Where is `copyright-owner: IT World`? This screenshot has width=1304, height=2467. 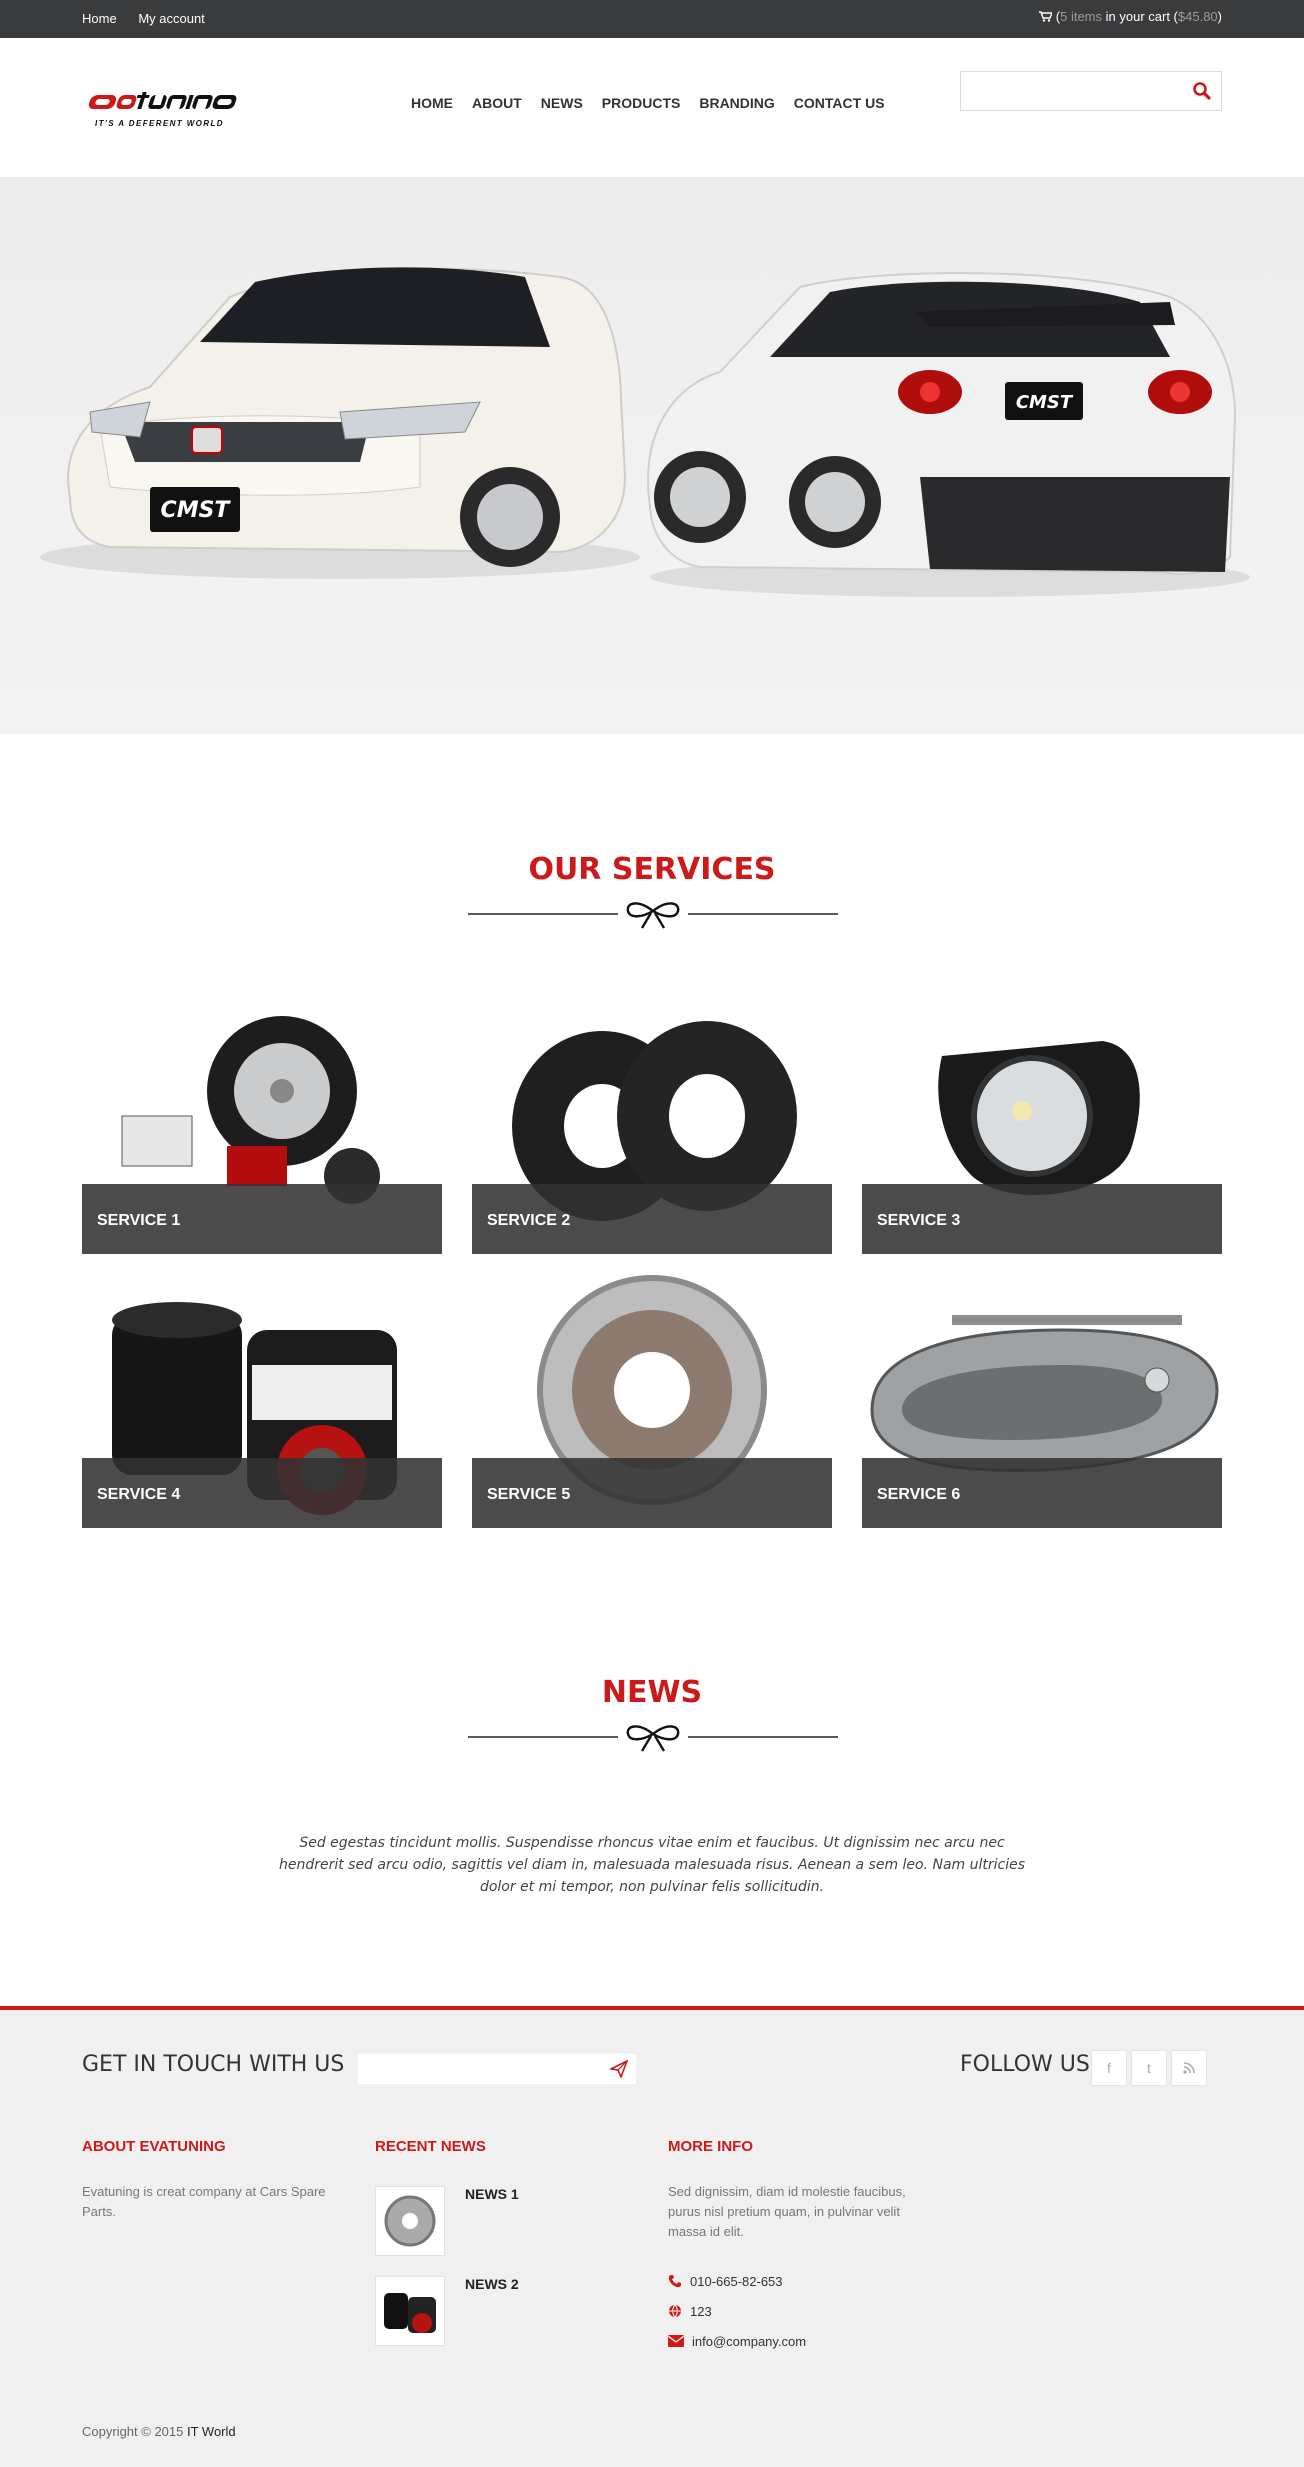
copyright-owner: IT World is located at coordinates (211, 2431).